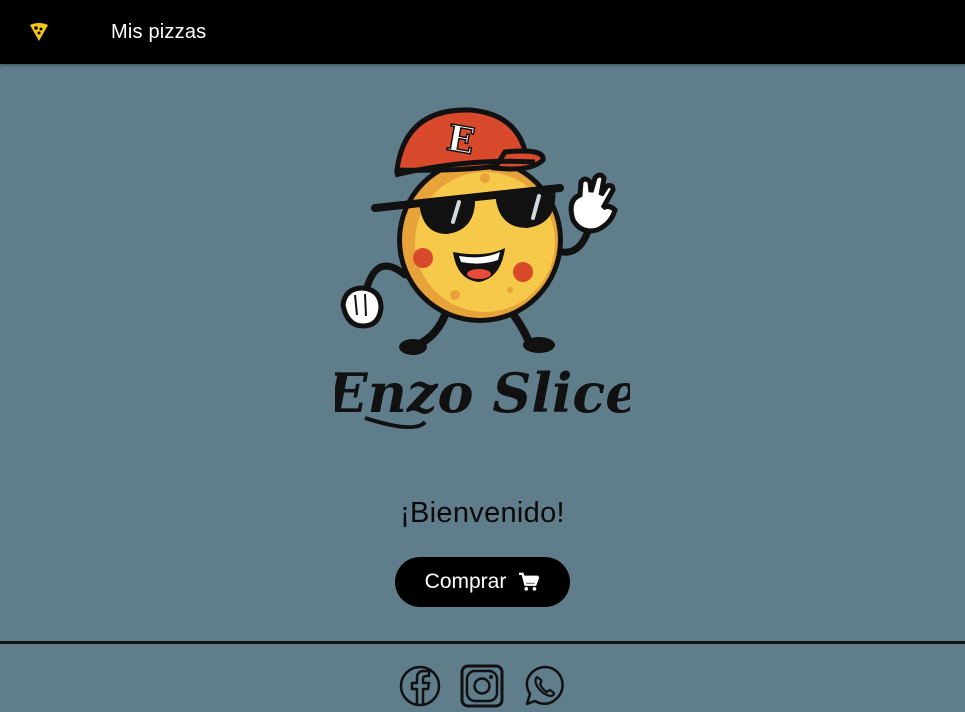 The image size is (965, 712). I want to click on buy-button: Comprar, so click(482, 582).